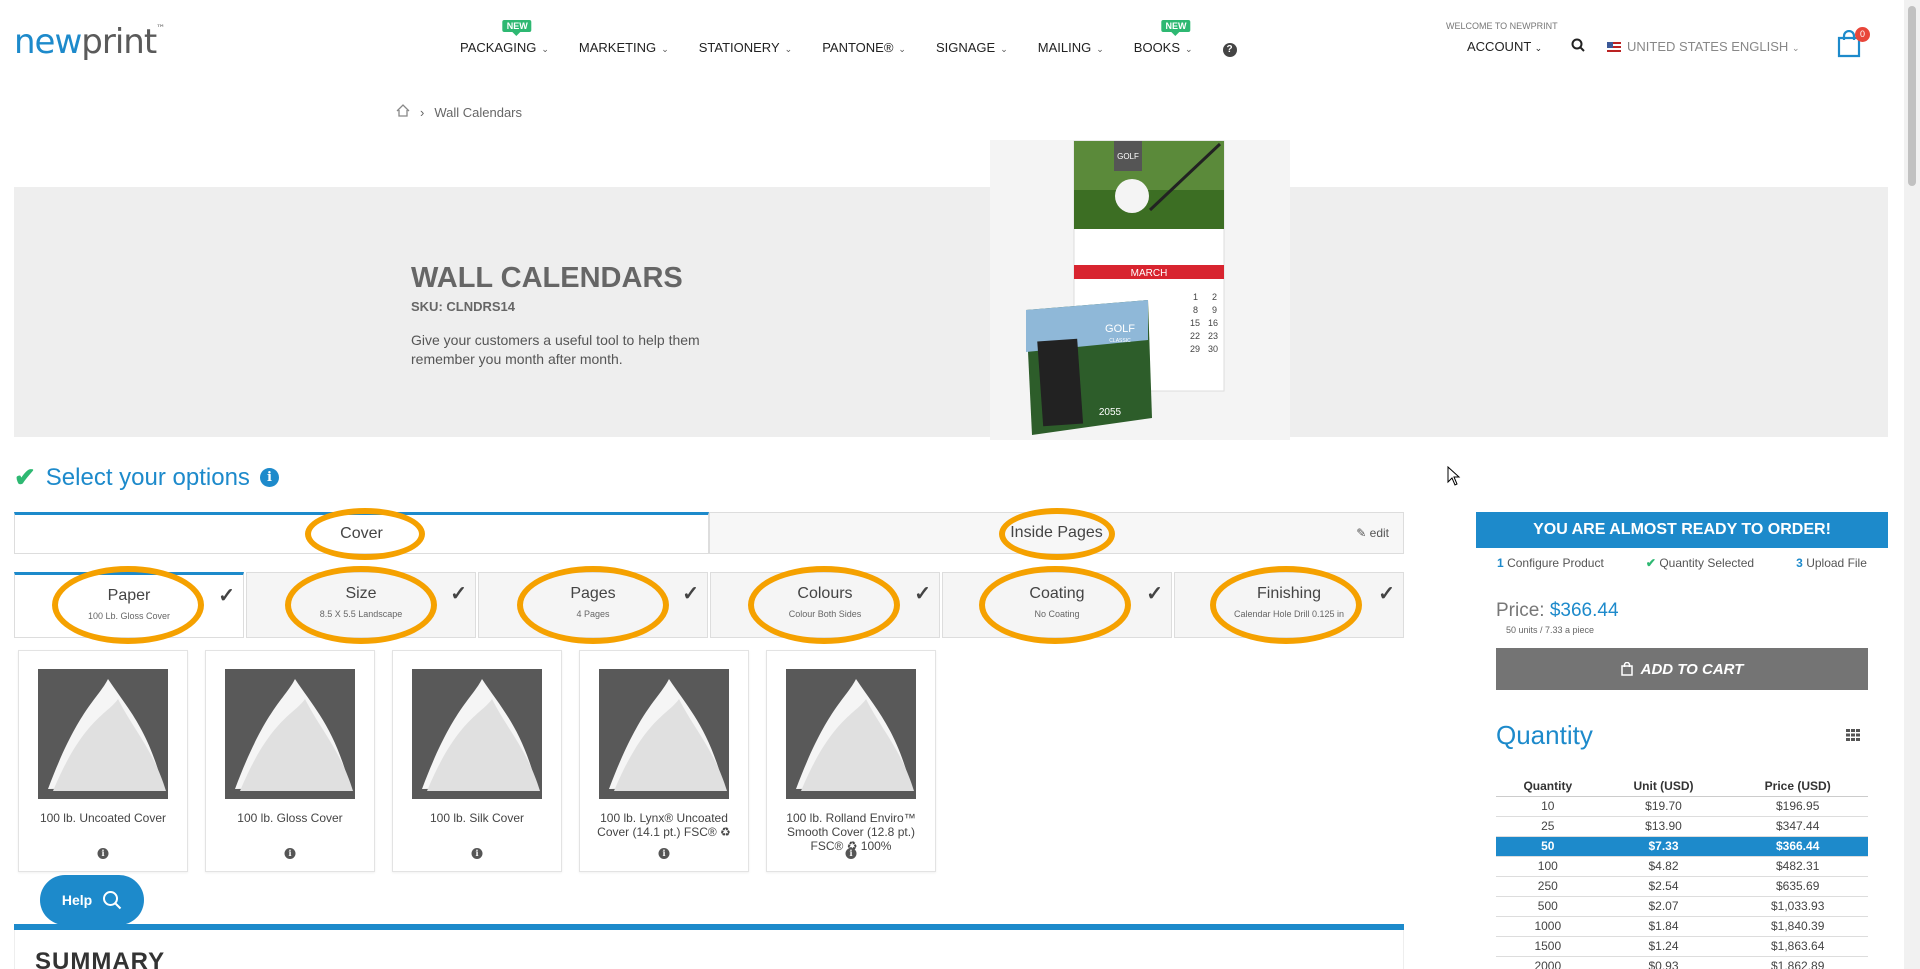 The width and height of the screenshot is (1920, 969). Describe the element at coordinates (1056, 533) in the screenshot. I see `tab-inside-pages: Inside Pages ✎ edit` at that location.